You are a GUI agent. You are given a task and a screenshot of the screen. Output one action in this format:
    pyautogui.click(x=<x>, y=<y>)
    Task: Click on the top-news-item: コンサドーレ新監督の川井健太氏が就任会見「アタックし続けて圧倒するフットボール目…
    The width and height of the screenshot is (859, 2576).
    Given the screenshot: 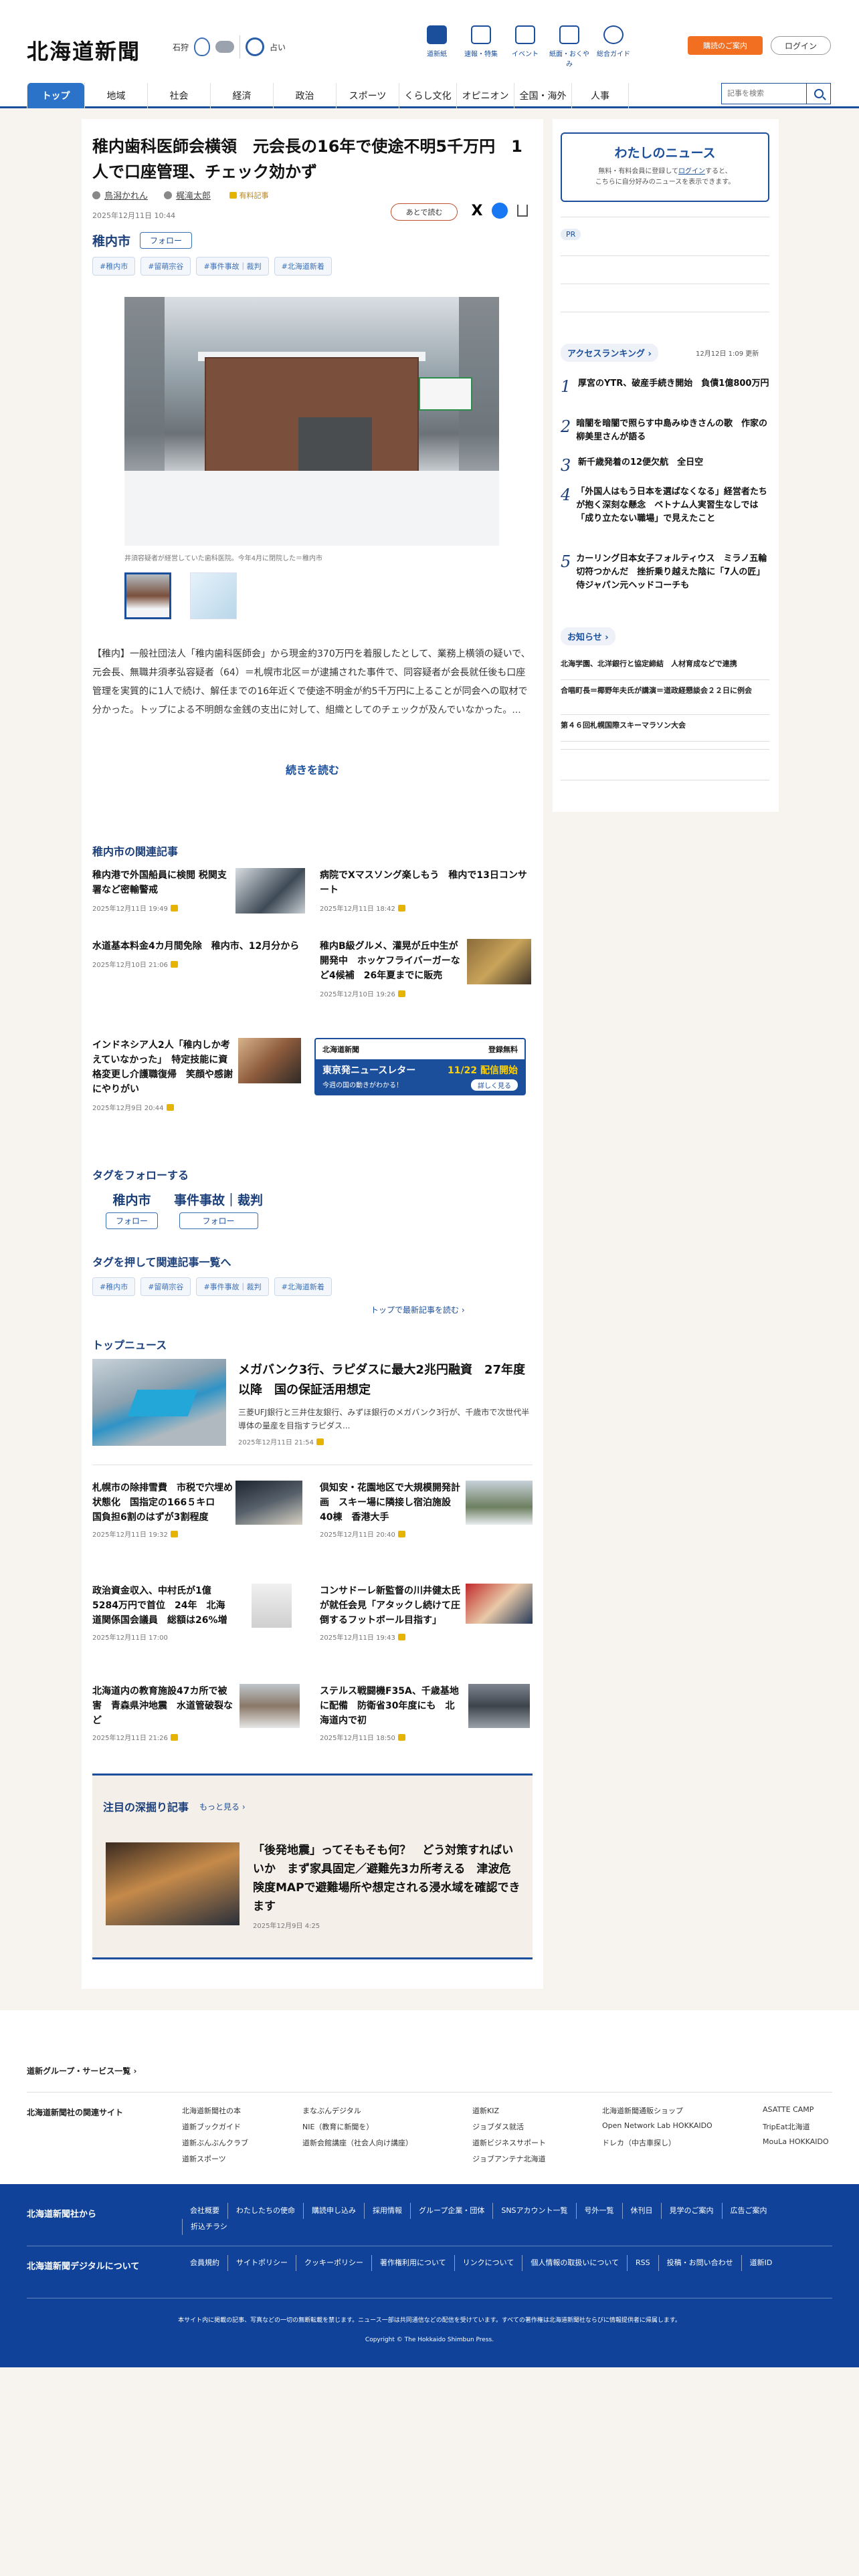 What is the action you would take?
    pyautogui.click(x=390, y=1613)
    